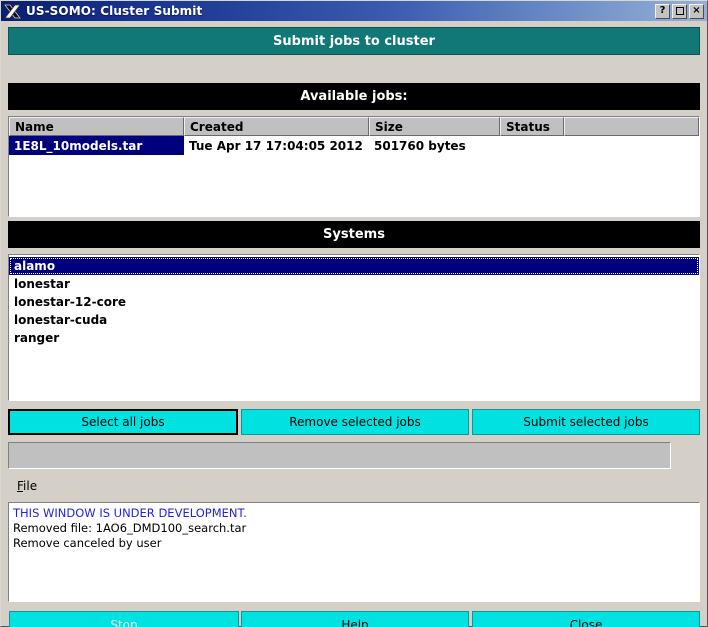  What do you see at coordinates (354, 338) in the screenshot?
I see `system-item-ranger: ranger` at bounding box center [354, 338].